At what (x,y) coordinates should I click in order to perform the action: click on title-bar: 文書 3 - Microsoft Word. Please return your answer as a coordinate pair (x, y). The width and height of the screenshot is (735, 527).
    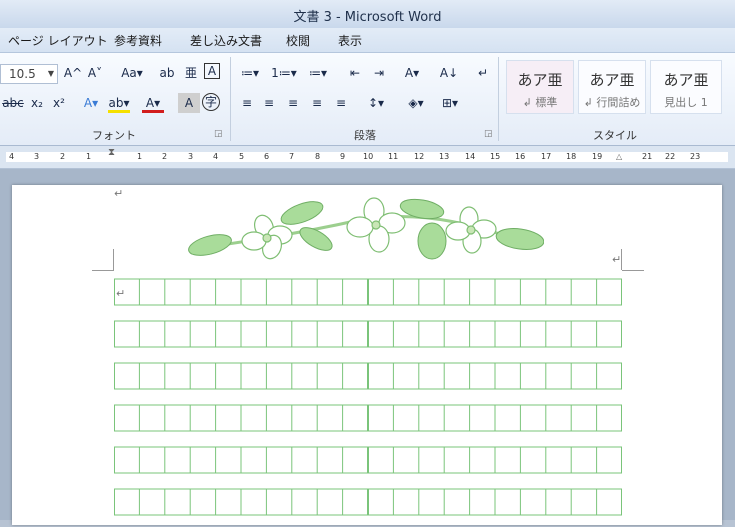
    Looking at the image, I should click on (367, 14).